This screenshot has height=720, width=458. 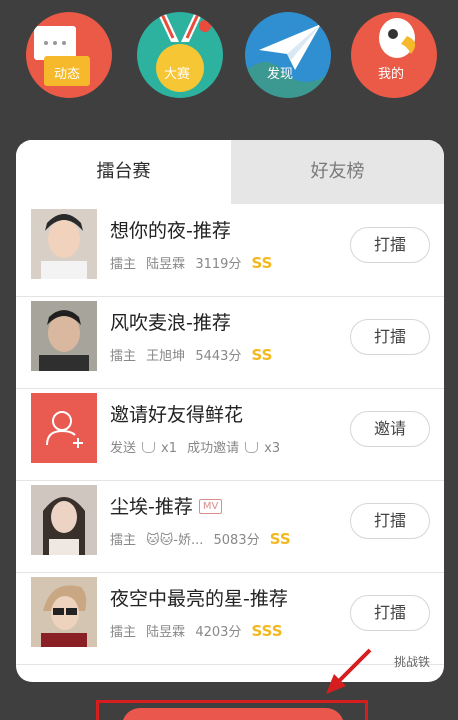 I want to click on score: 4203分, so click(x=218, y=632).